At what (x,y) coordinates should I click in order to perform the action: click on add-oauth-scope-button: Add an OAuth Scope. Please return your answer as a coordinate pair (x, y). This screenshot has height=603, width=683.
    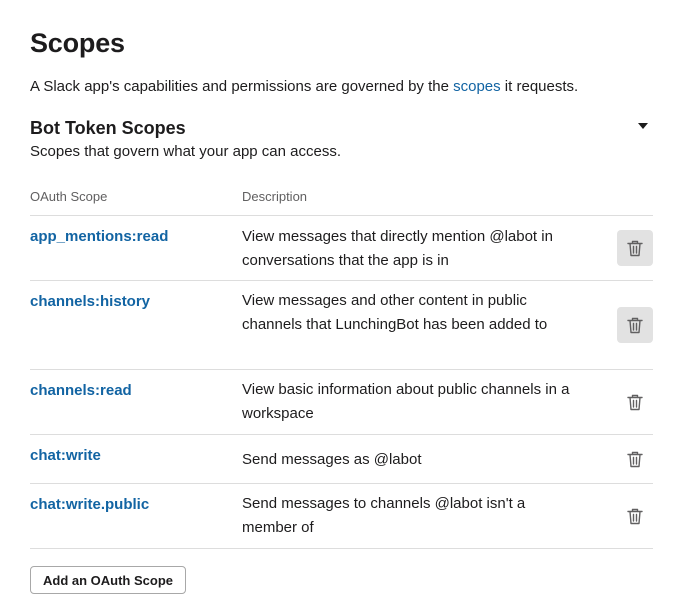
    Looking at the image, I should click on (108, 580).